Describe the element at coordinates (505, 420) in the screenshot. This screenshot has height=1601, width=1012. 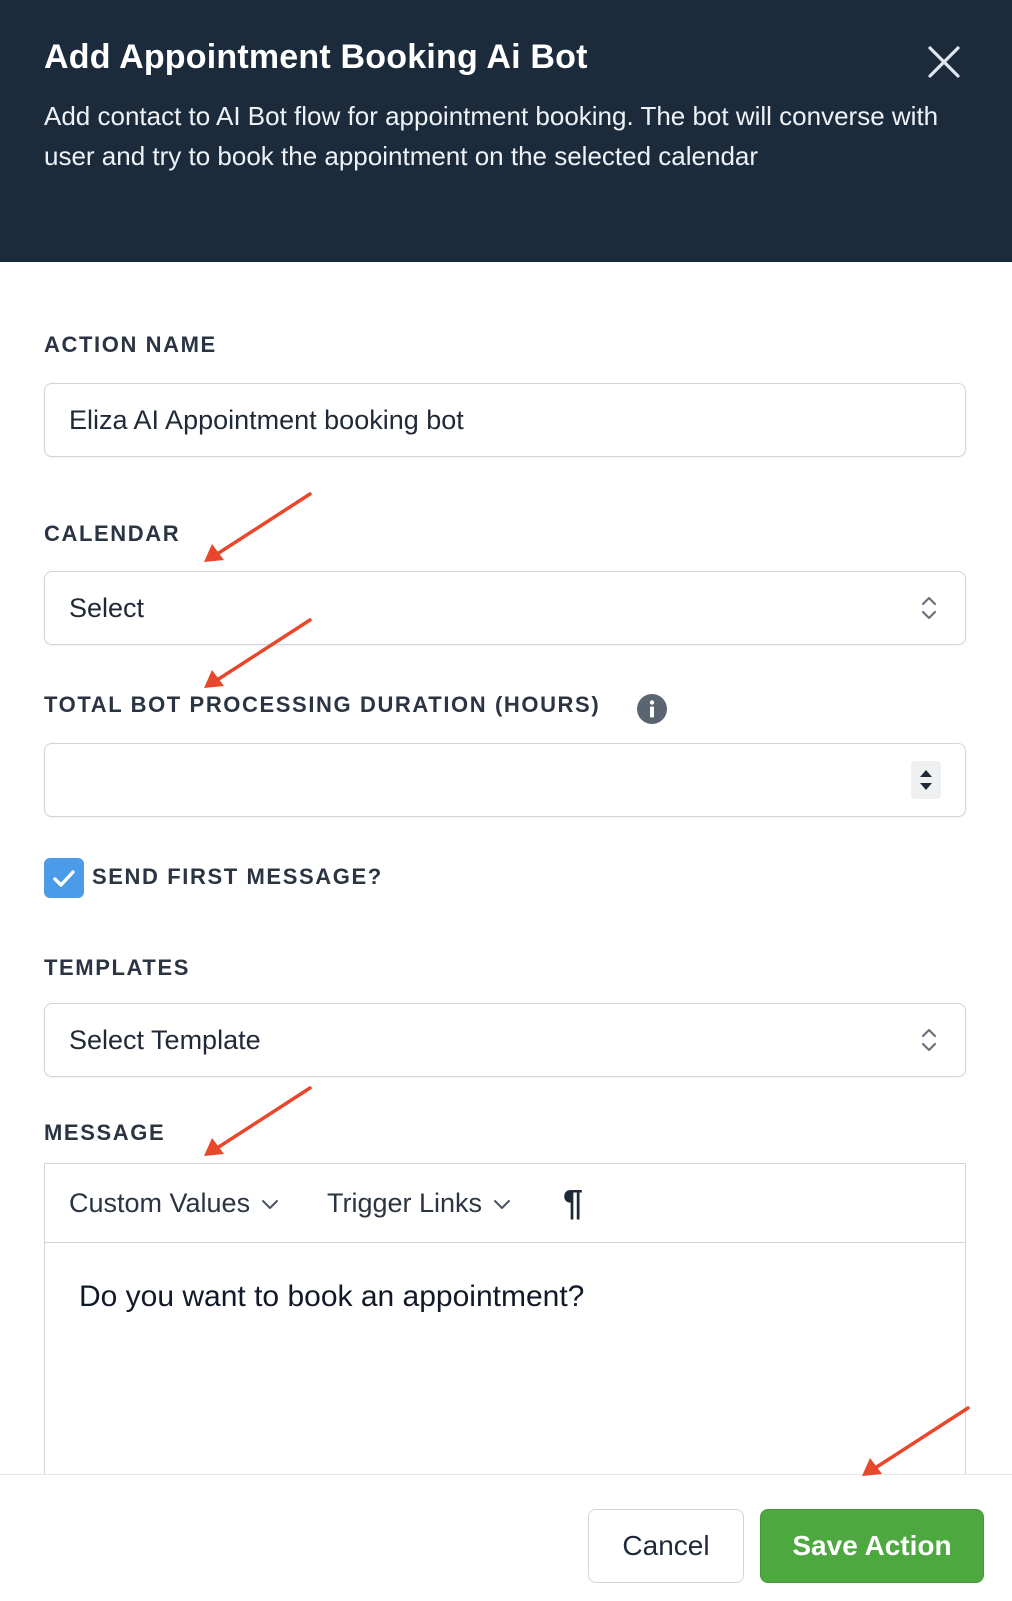
I see `action-name-input: Eliza AI Appointment booking bot` at that location.